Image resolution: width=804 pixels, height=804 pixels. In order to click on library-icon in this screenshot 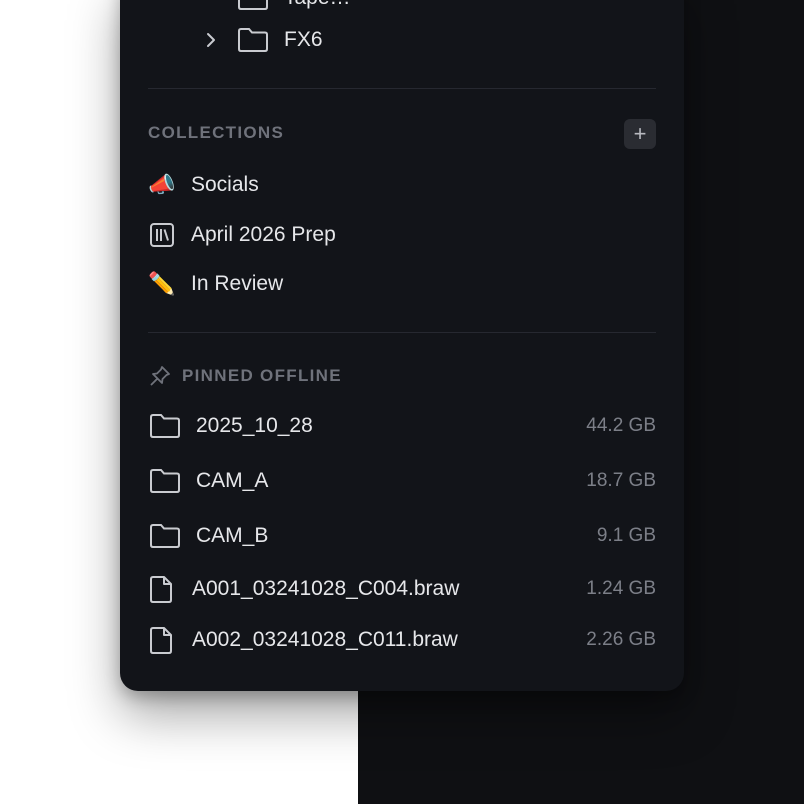, I will do `click(162, 235)`.